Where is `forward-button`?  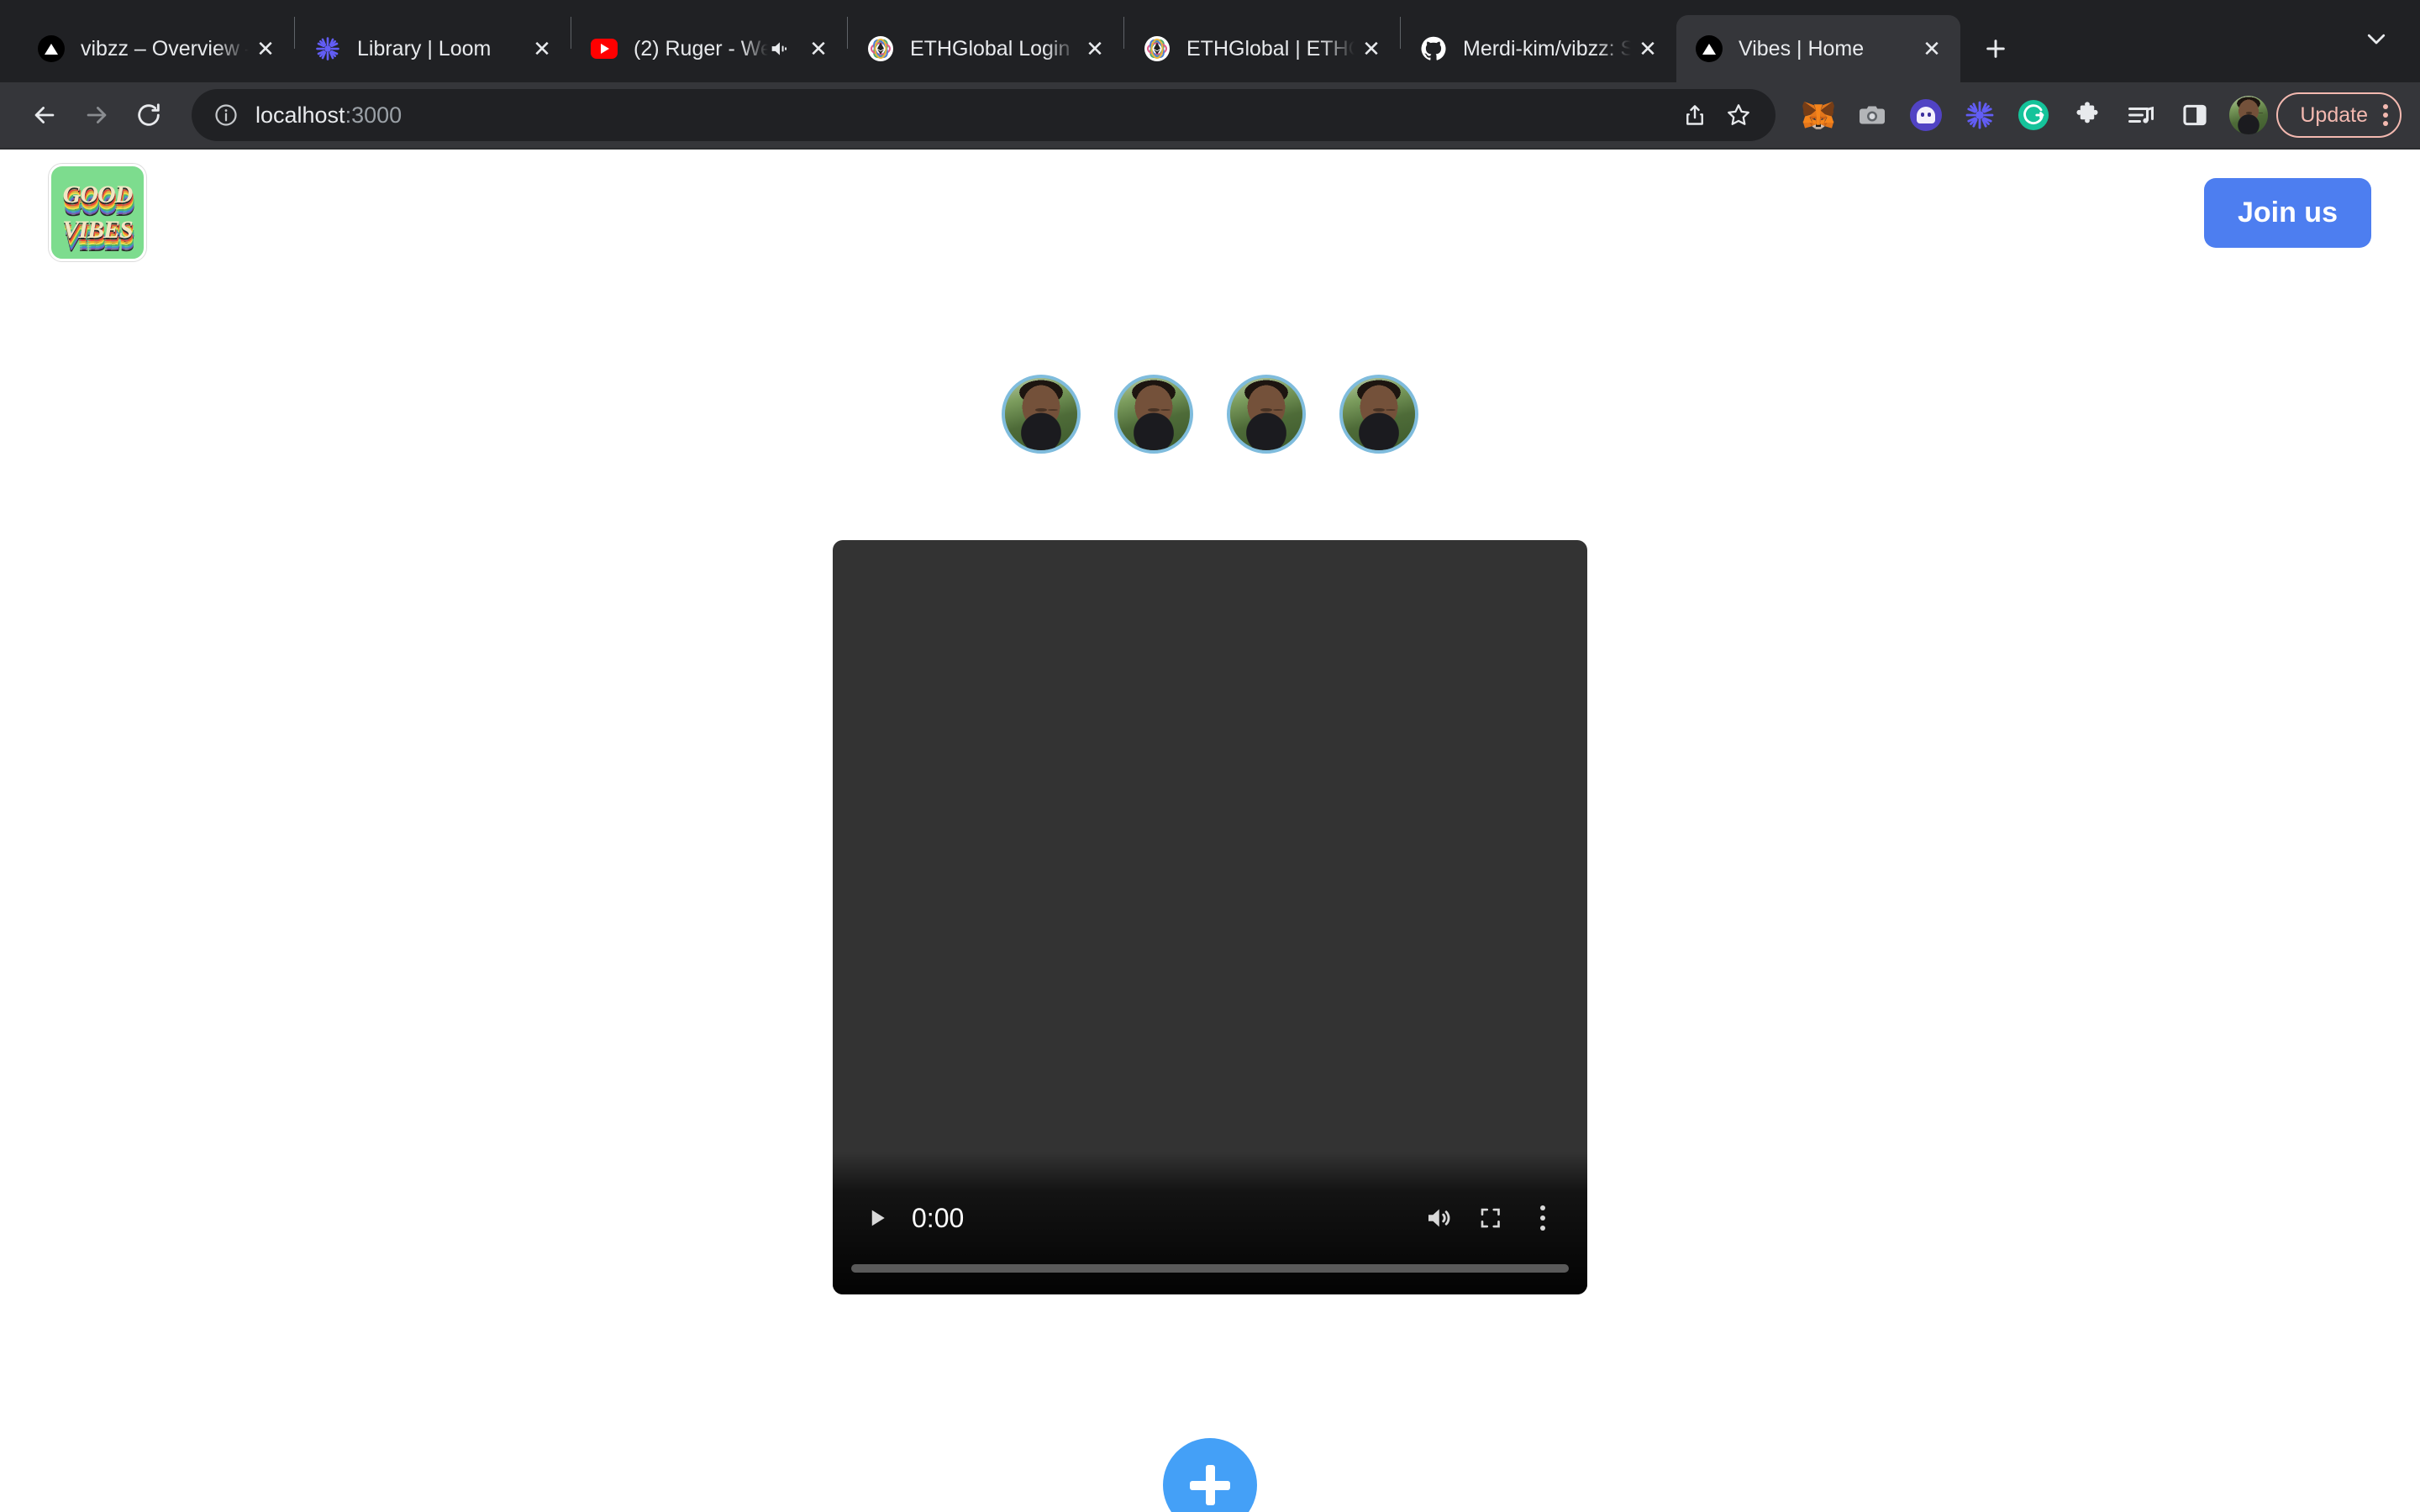
forward-button is located at coordinates (97, 115).